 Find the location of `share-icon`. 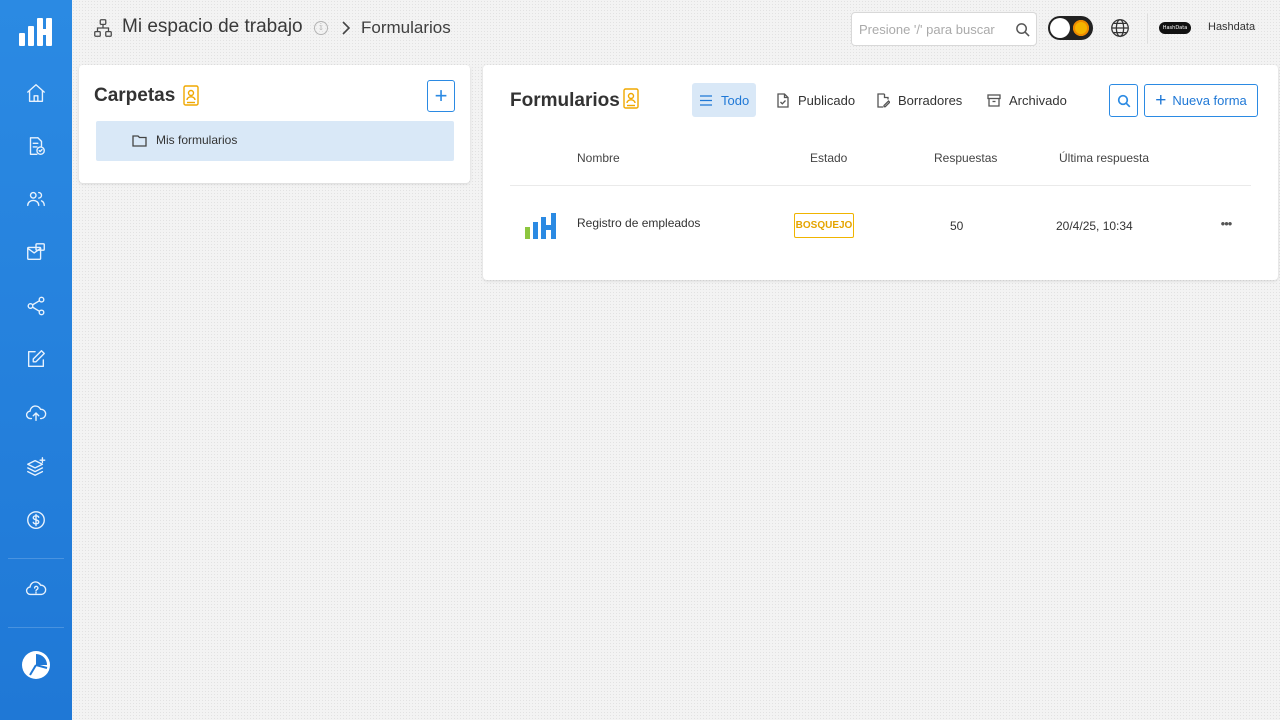

share-icon is located at coordinates (36, 306).